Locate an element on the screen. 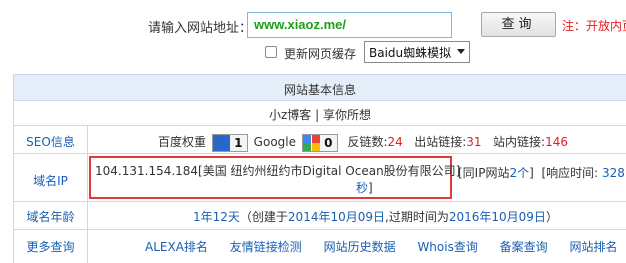 This screenshot has width=626, height=263. google-rank-badge: 0 is located at coordinates (319, 142).